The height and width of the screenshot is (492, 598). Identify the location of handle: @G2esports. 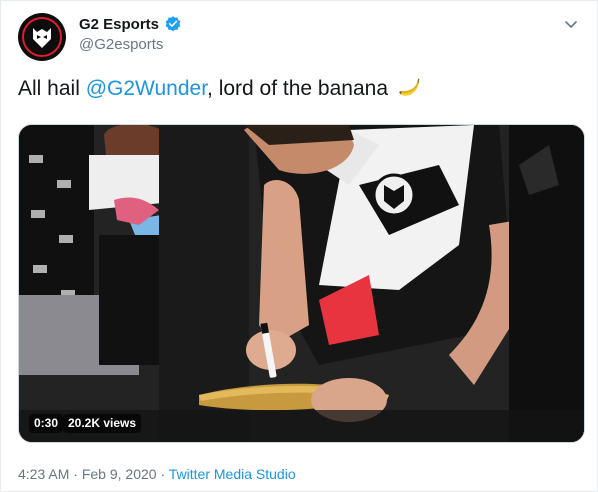
(121, 44).